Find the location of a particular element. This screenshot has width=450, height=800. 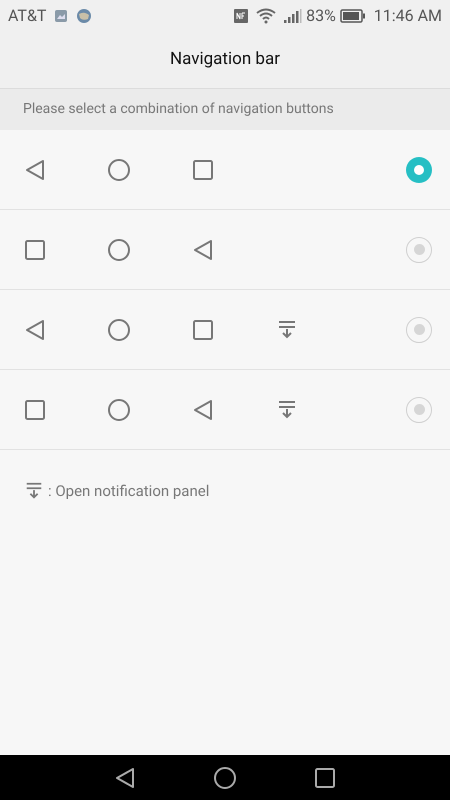

wifi-icon is located at coordinates (266, 16).